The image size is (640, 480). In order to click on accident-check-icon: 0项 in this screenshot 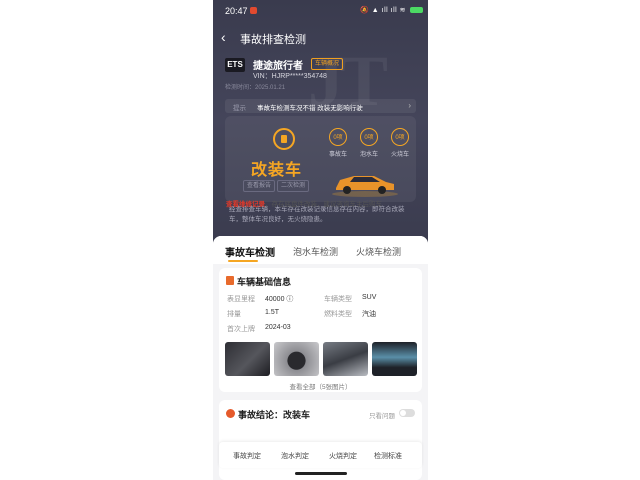, I will do `click(338, 137)`.